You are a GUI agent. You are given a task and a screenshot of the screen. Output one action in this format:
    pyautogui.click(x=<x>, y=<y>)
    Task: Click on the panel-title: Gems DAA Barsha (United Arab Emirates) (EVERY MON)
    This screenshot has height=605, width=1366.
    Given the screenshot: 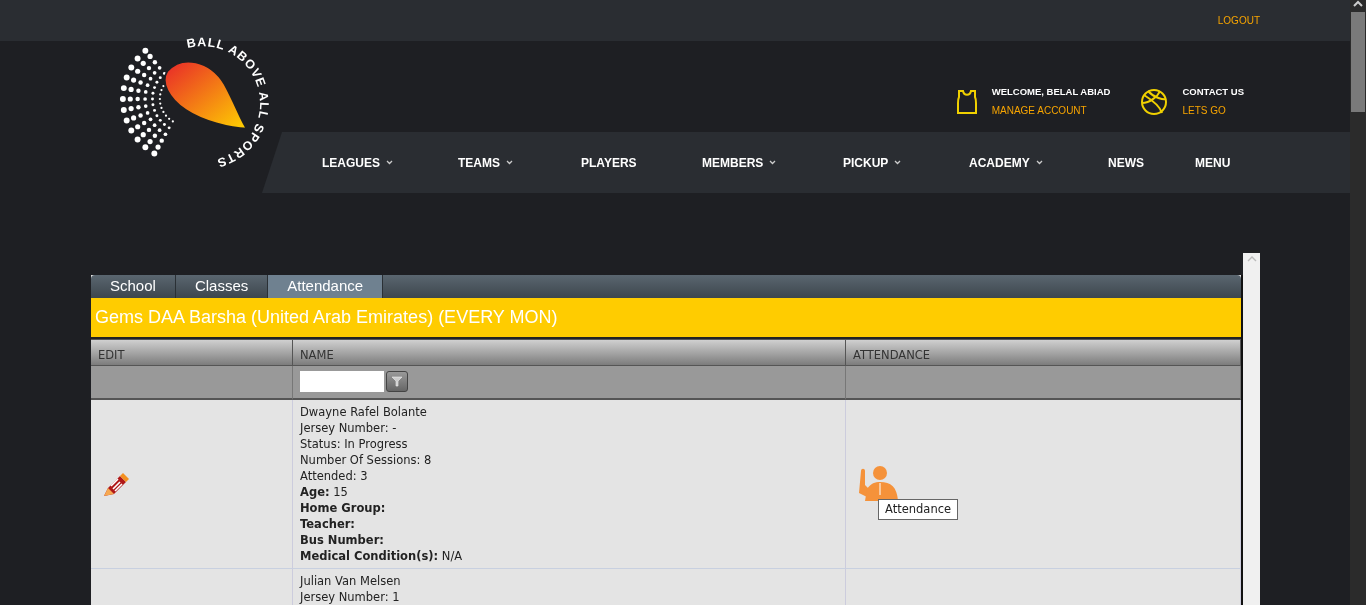 What is the action you would take?
    pyautogui.click(x=666, y=318)
    